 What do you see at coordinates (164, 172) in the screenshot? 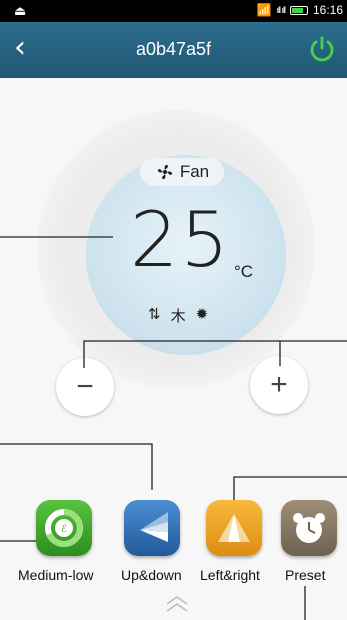
I see `fan-icon` at bounding box center [164, 172].